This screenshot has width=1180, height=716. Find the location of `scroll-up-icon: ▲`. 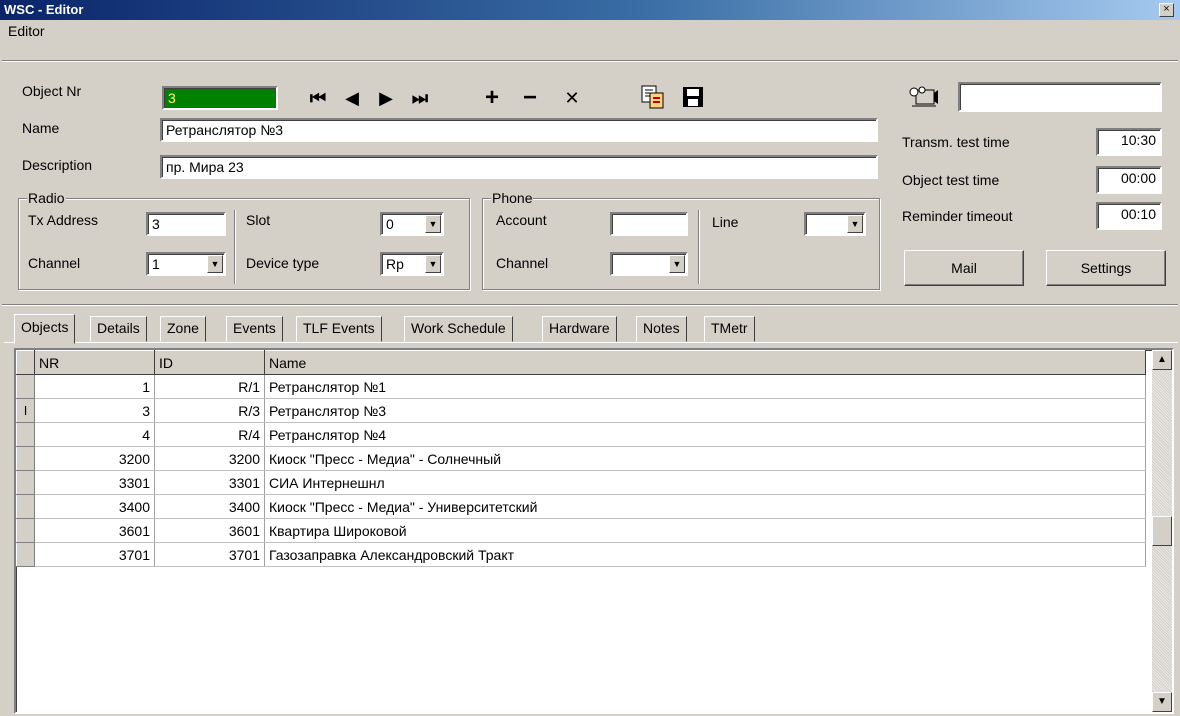

scroll-up-icon: ▲ is located at coordinates (1162, 360).